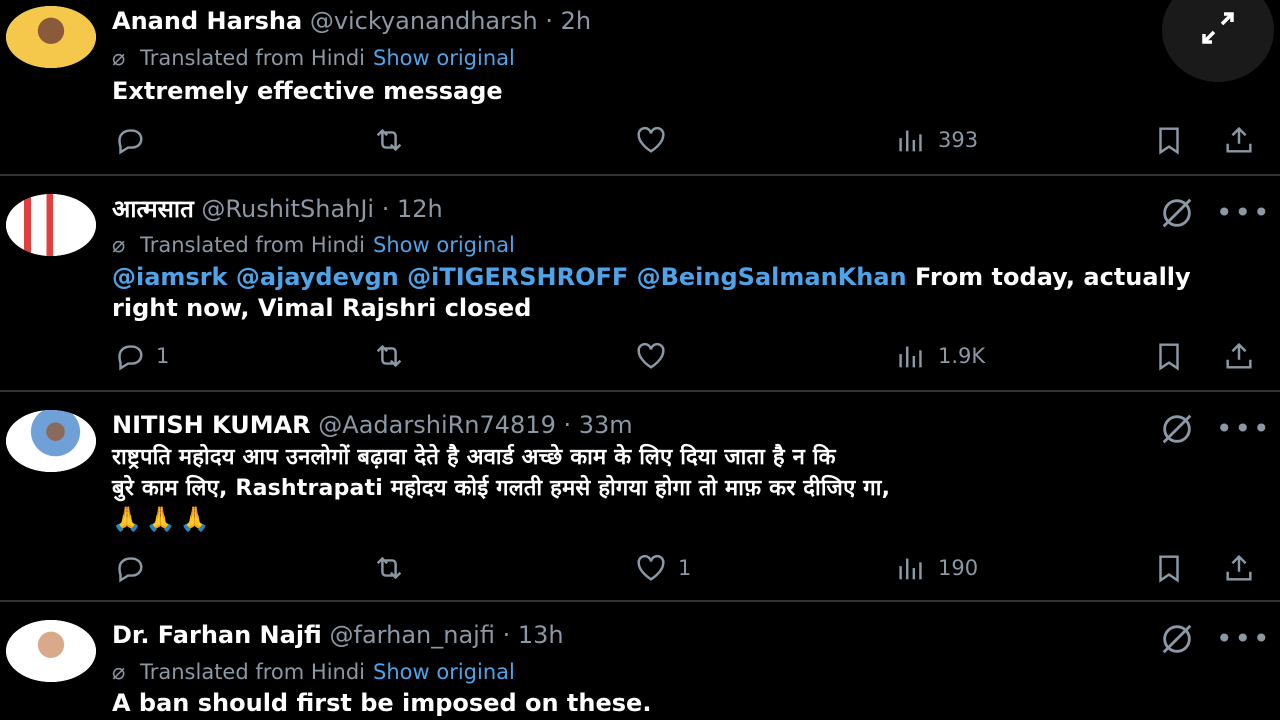 The height and width of the screenshot is (720, 1280). I want to click on author-handle: @AadarshiRn74819, so click(437, 425).